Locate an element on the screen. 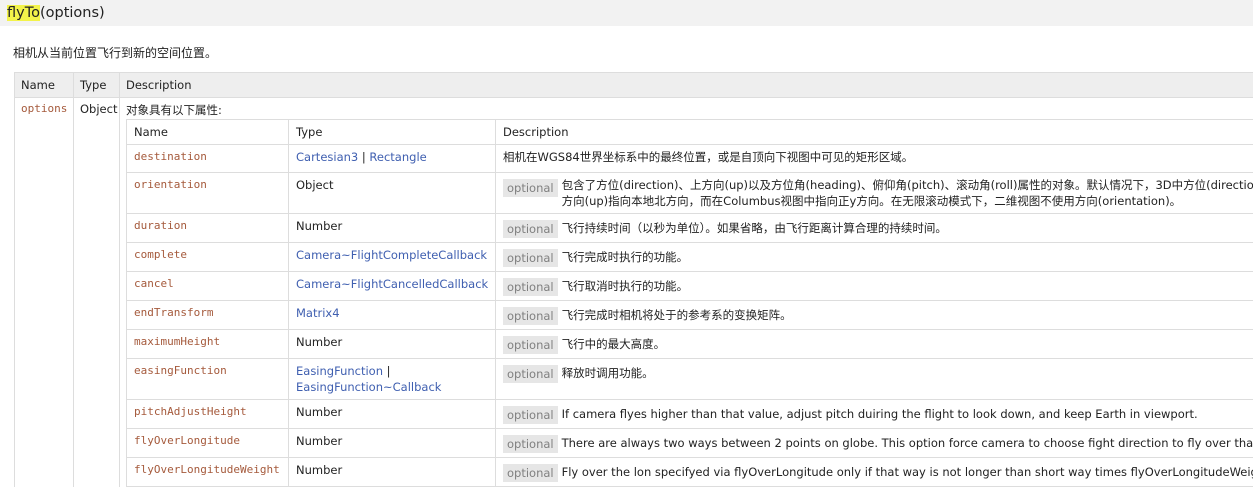  type-link: EasingFunction~Callback is located at coordinates (368, 387).